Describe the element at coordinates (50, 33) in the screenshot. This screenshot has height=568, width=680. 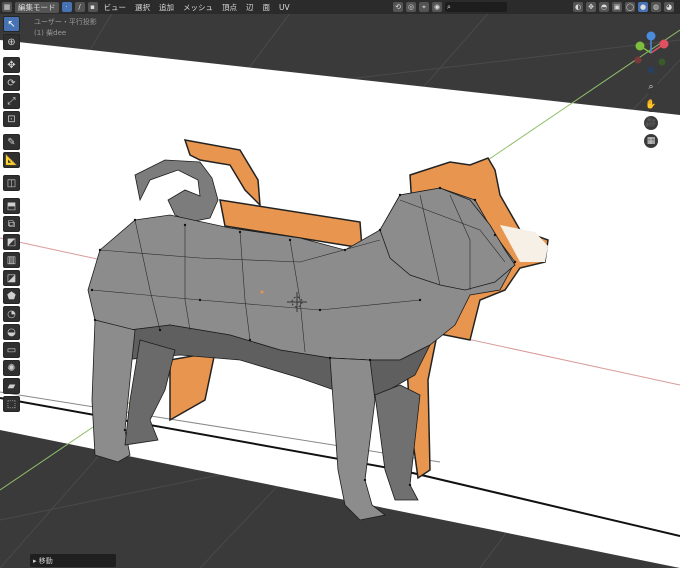
I see `object-name-label: (1) 柴dee` at that location.